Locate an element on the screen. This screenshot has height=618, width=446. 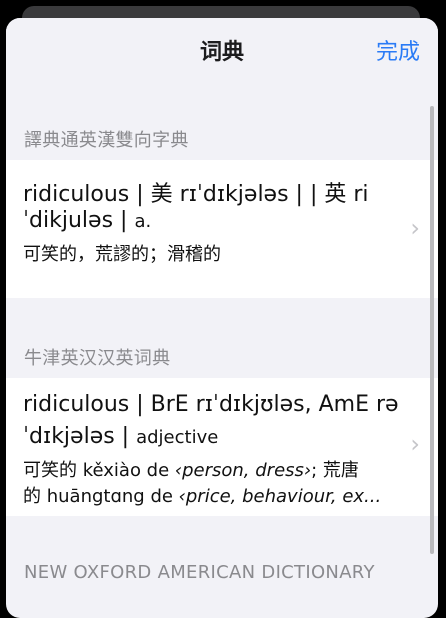
entry-pronunciation-line: ˈdikjuləs | a. is located at coordinates (87, 220).